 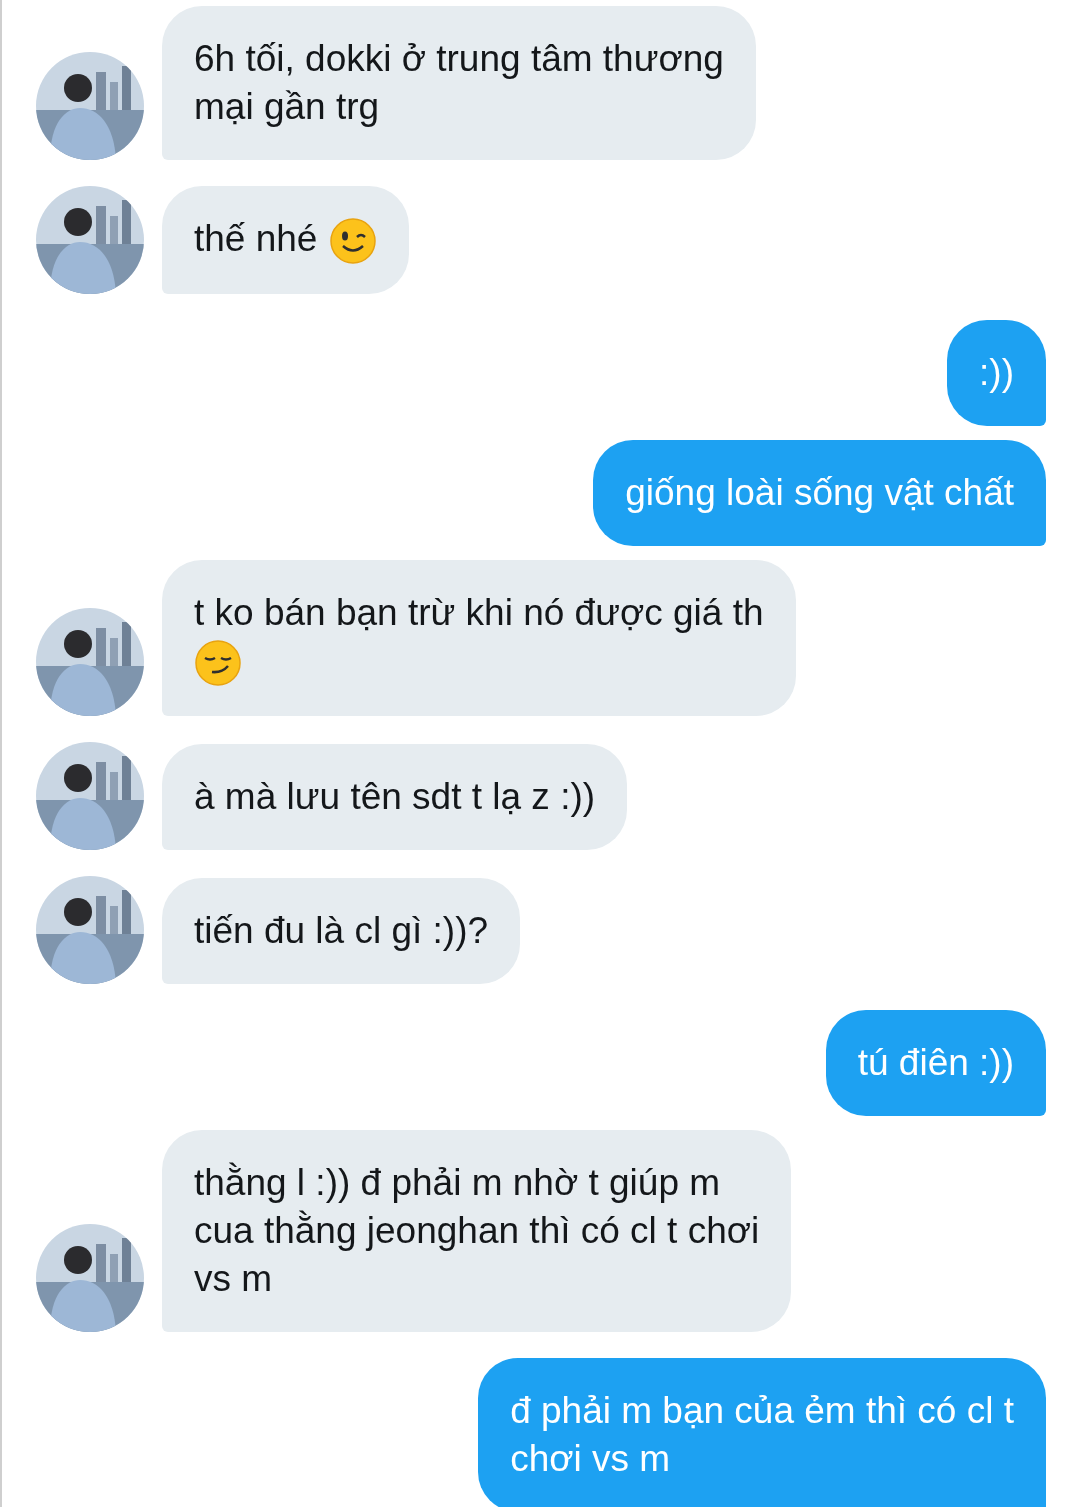 What do you see at coordinates (819, 493) in the screenshot?
I see `message-text: giống loài sống vật chất` at bounding box center [819, 493].